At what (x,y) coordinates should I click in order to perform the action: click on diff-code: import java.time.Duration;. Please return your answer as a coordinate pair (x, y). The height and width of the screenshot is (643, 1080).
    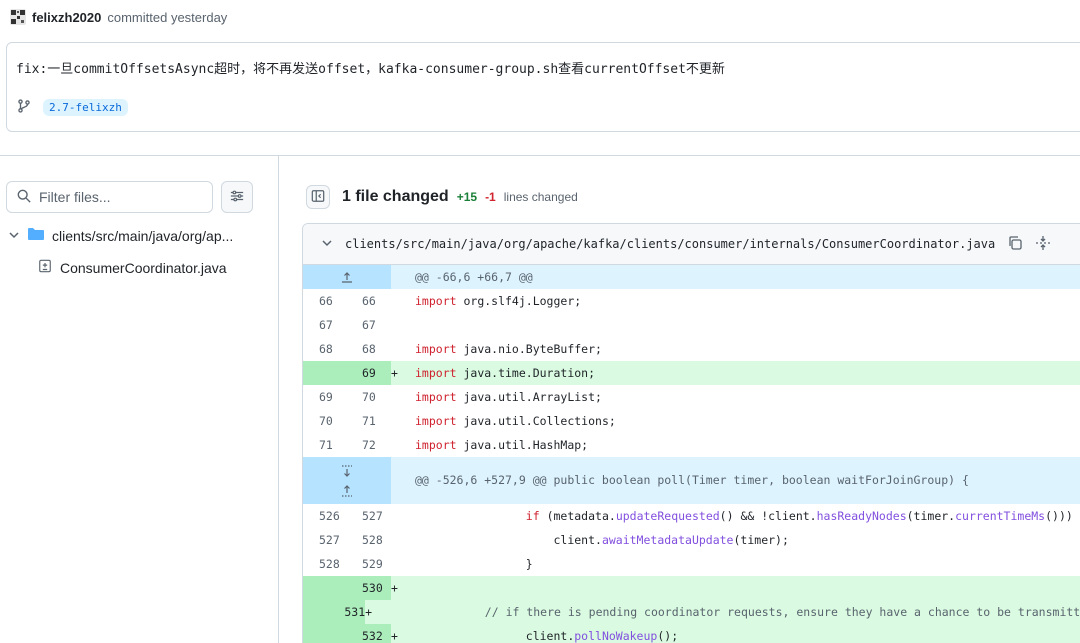
    Looking at the image, I should click on (505, 373).